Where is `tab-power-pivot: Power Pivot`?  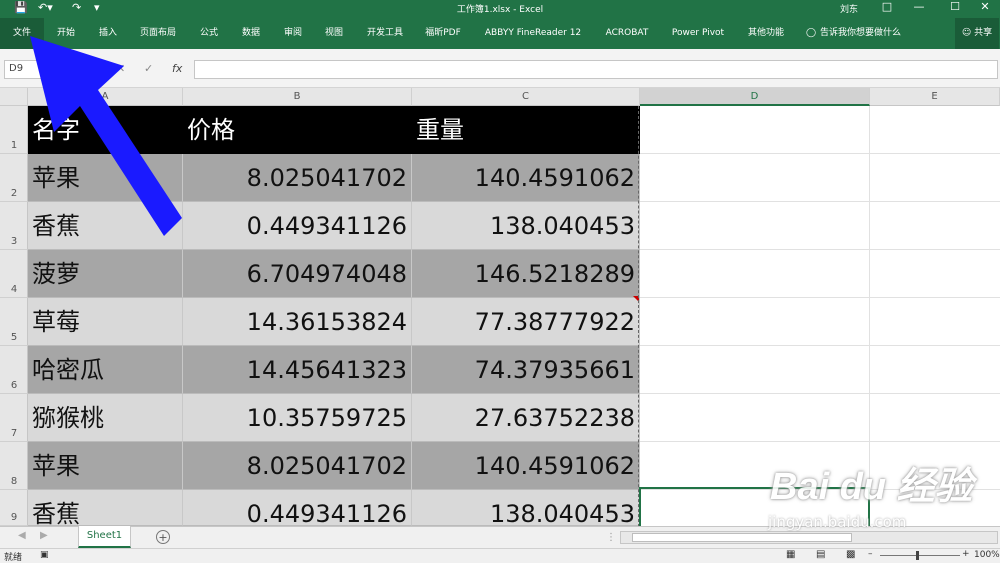
tab-power-pivot: Power Pivot is located at coordinates (698, 33).